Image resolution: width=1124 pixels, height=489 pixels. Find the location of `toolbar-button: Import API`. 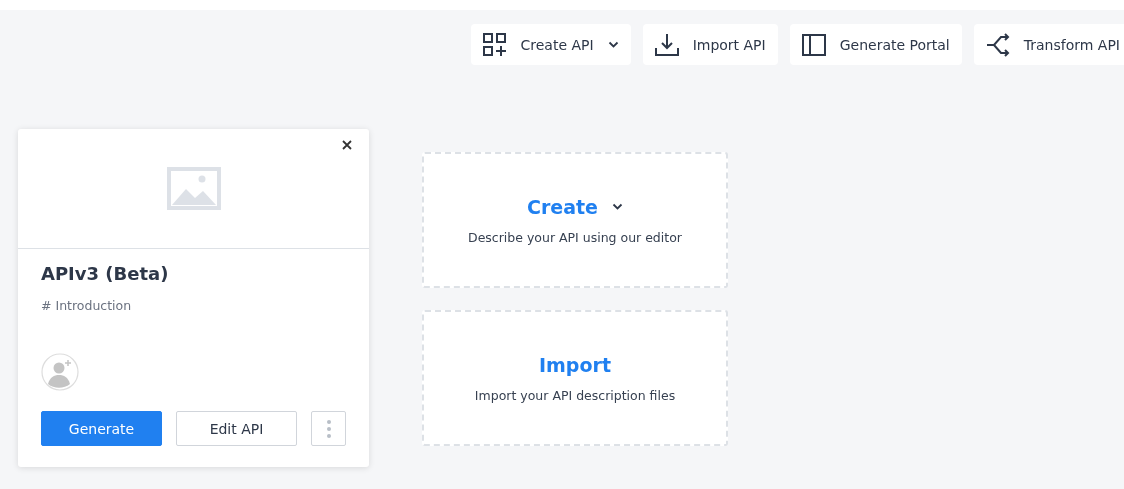

toolbar-button: Import API is located at coordinates (710, 44).